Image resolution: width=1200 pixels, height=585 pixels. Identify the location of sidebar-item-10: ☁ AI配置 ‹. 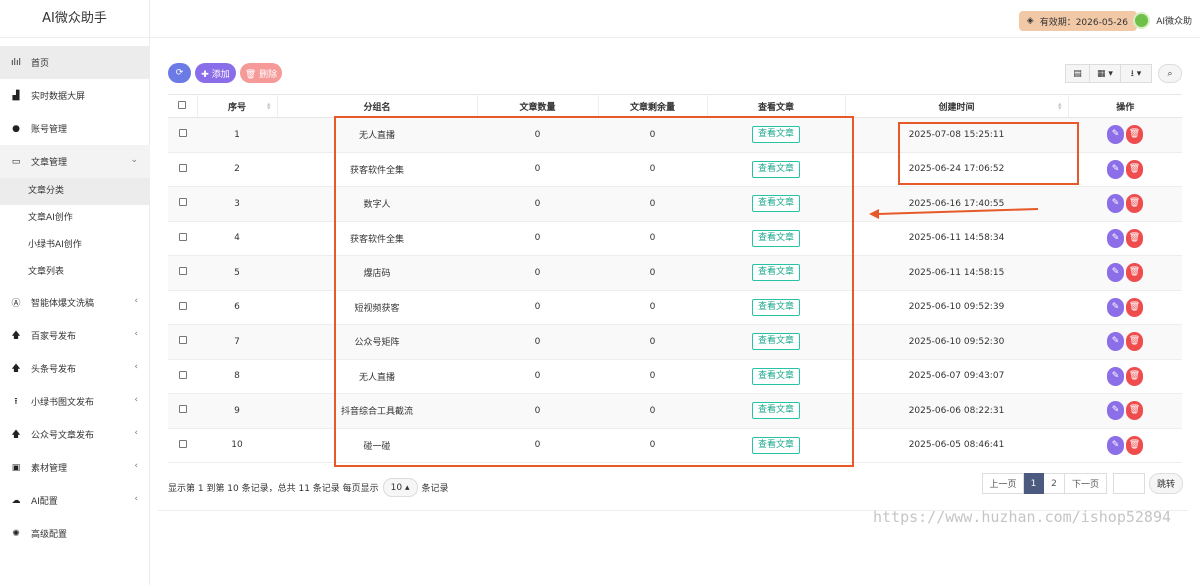
(75, 500).